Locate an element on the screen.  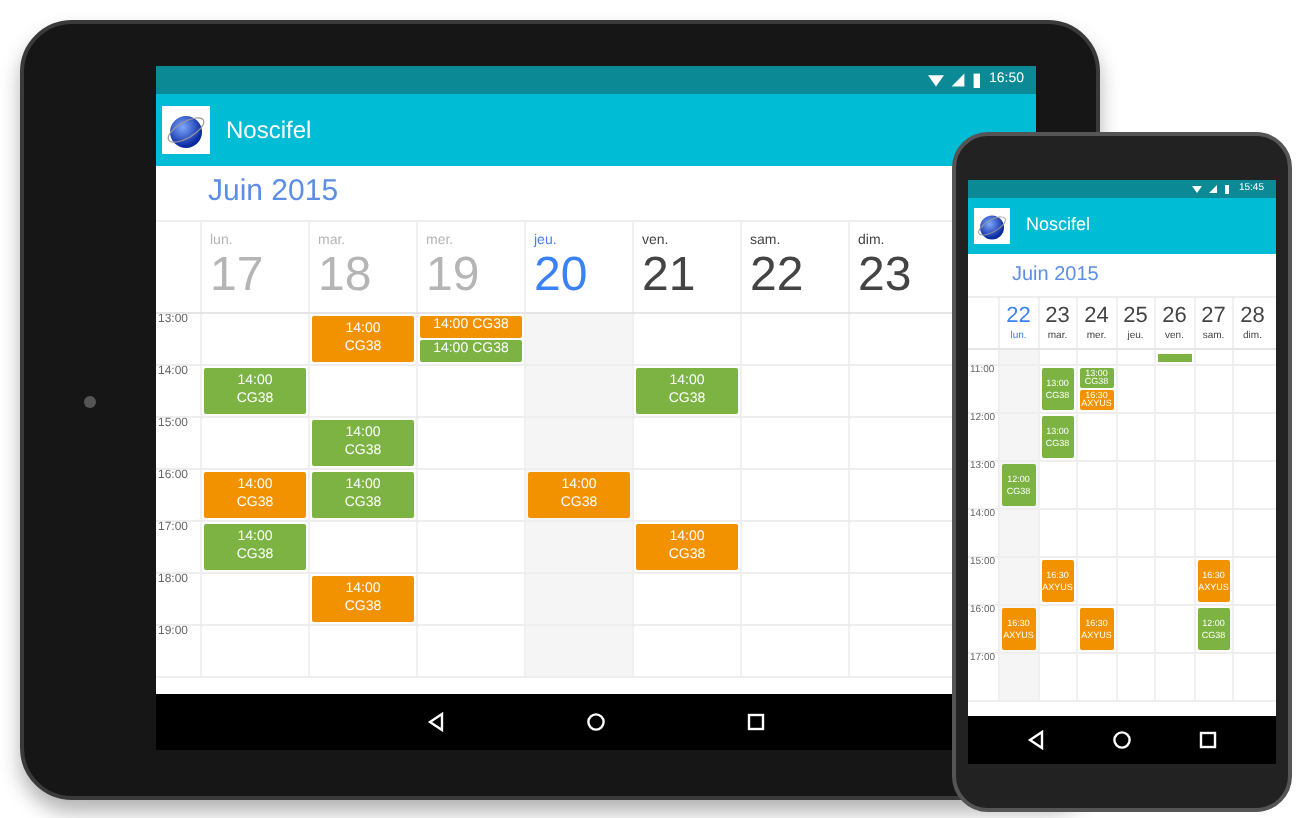
day-number: 27 is located at coordinates (1213, 316).